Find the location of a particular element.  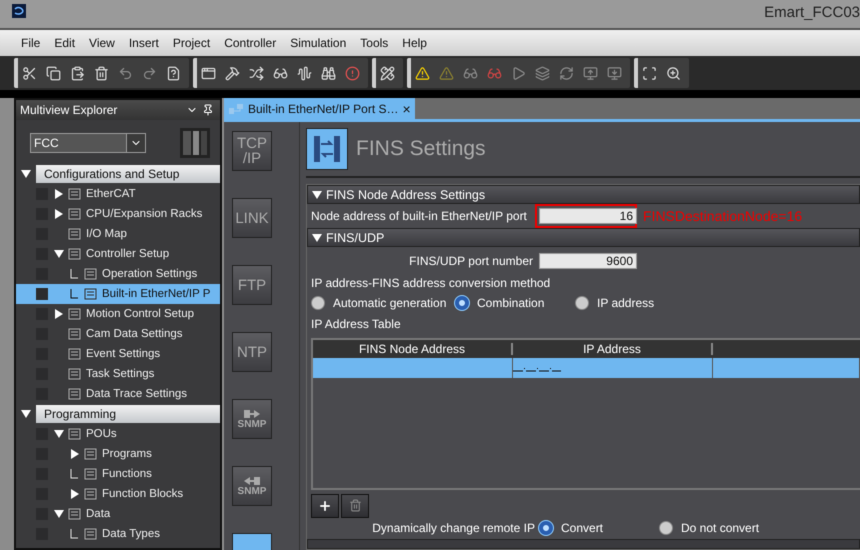

menu-item: Insert is located at coordinates (144, 43).